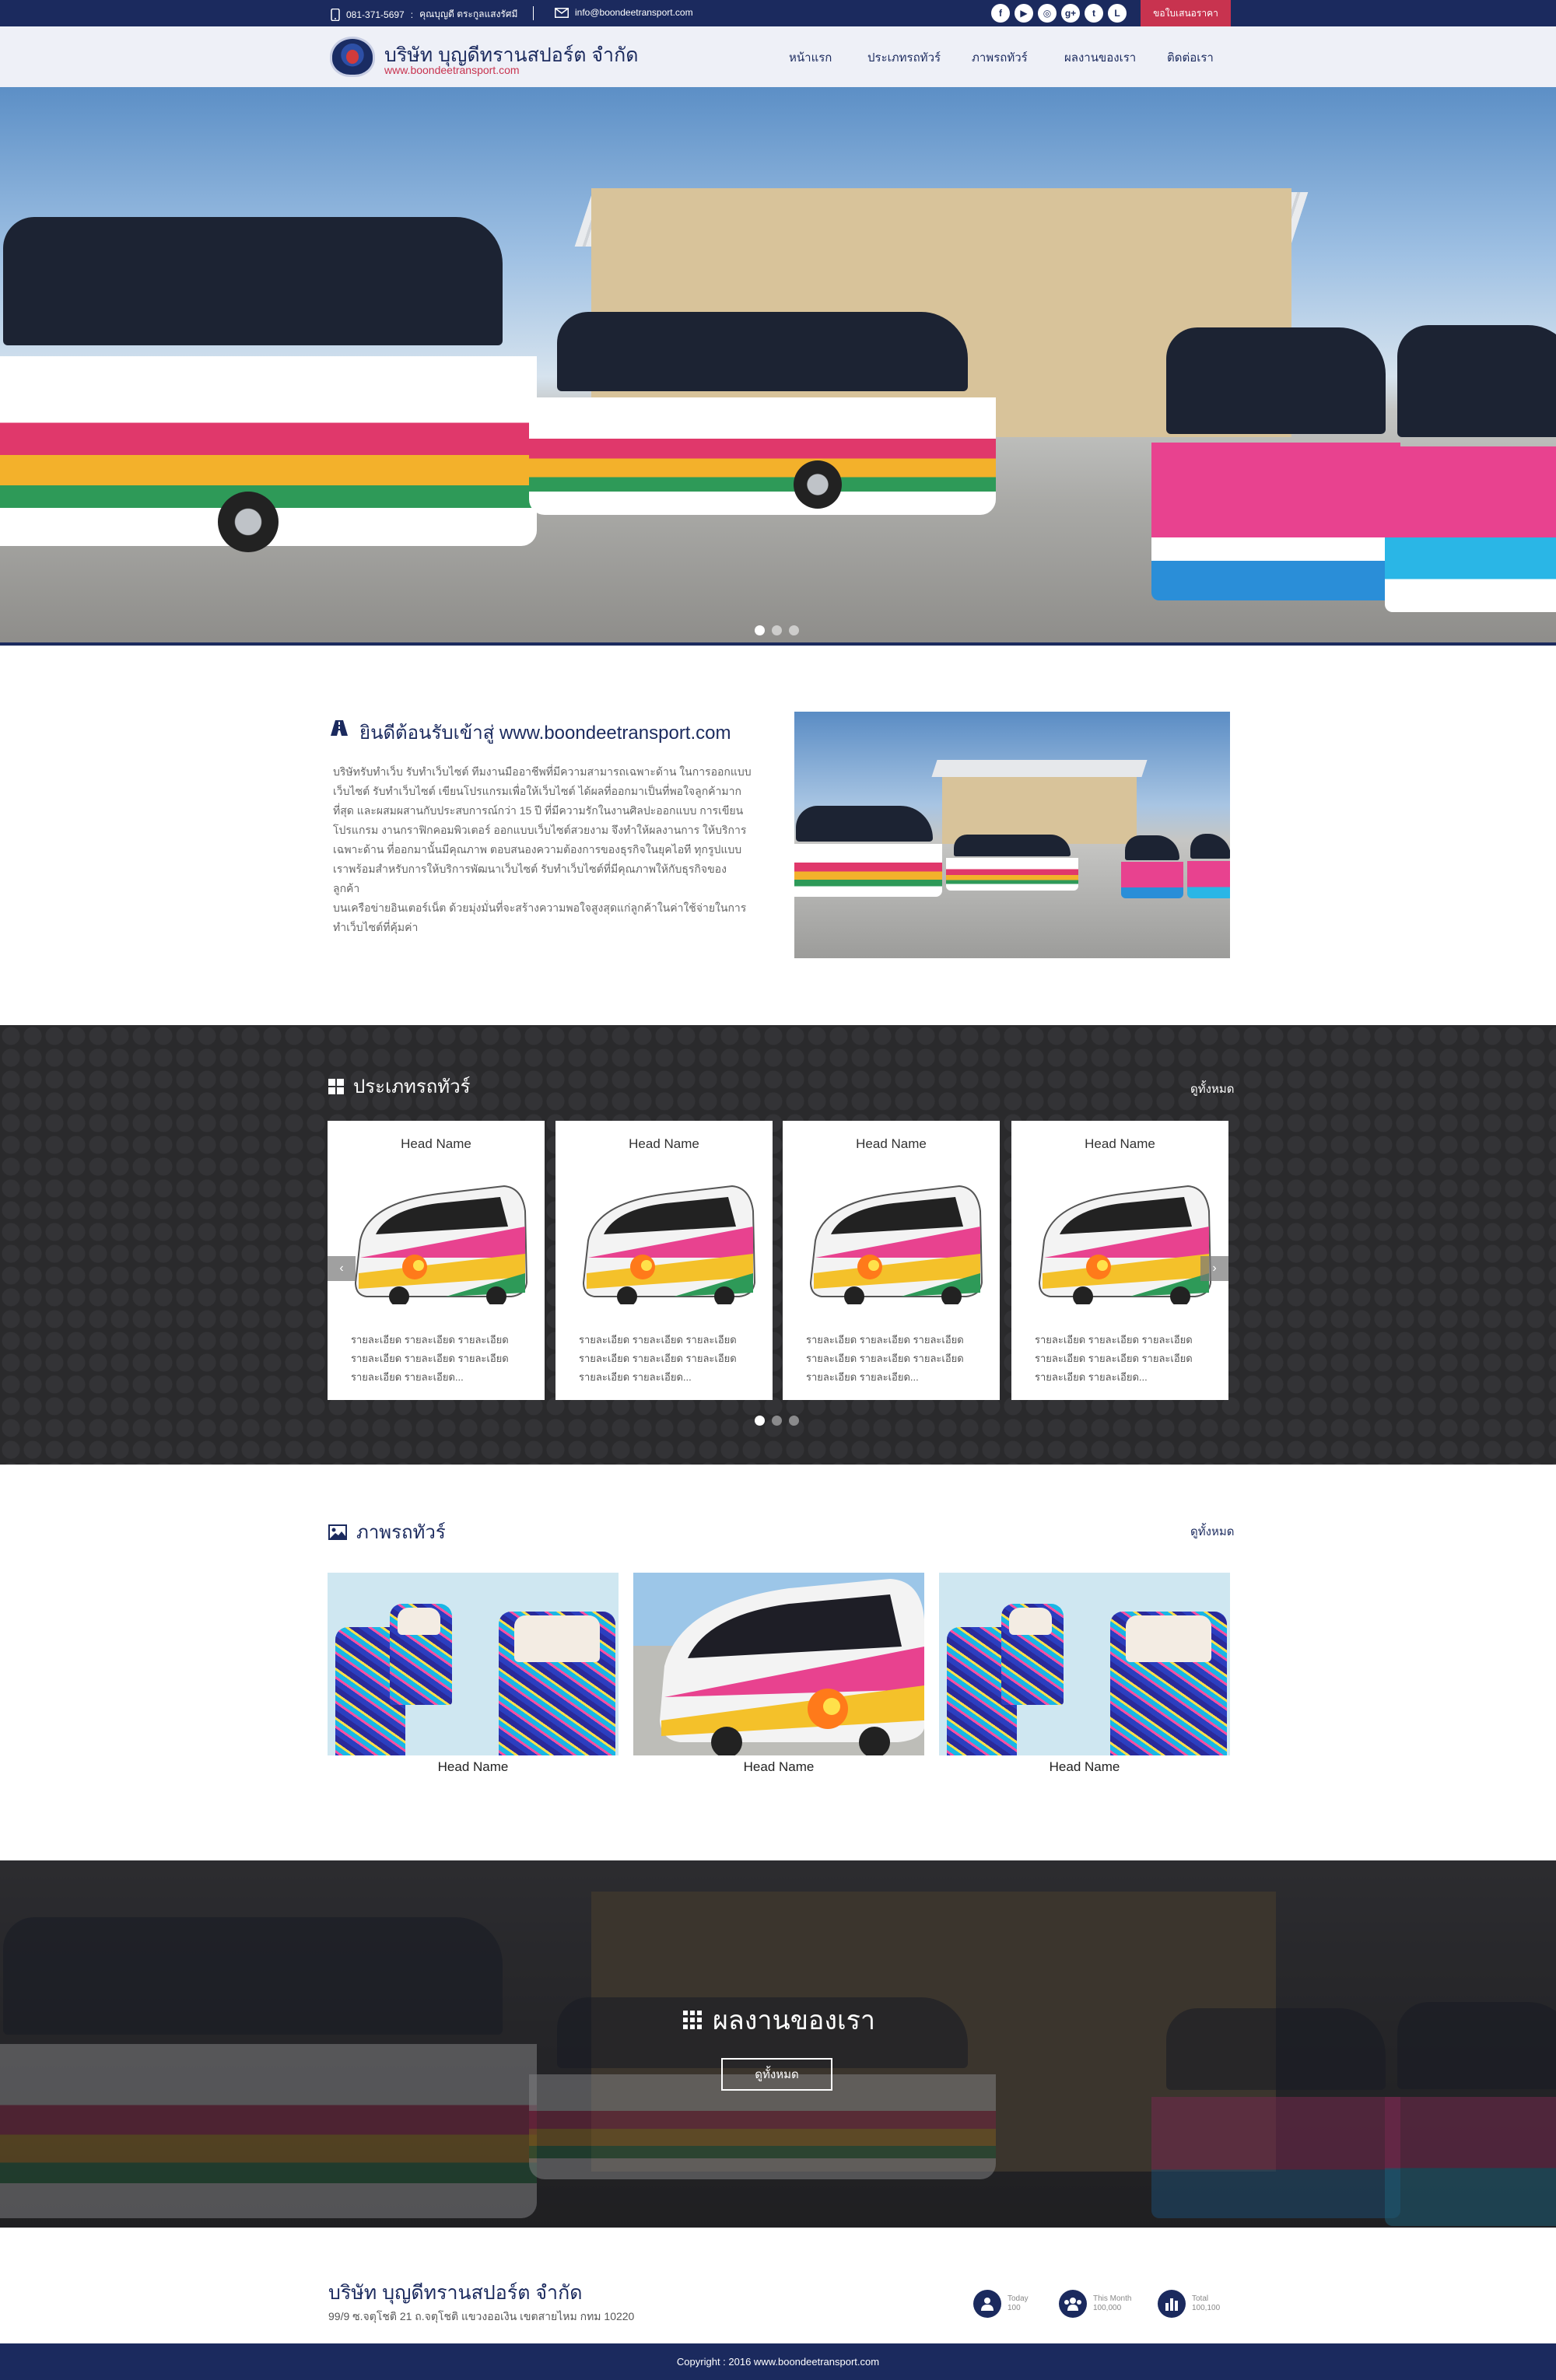 This screenshot has width=1556, height=2380. Describe the element at coordinates (1019, 2298) in the screenshot. I see `stat-label: Today` at that location.